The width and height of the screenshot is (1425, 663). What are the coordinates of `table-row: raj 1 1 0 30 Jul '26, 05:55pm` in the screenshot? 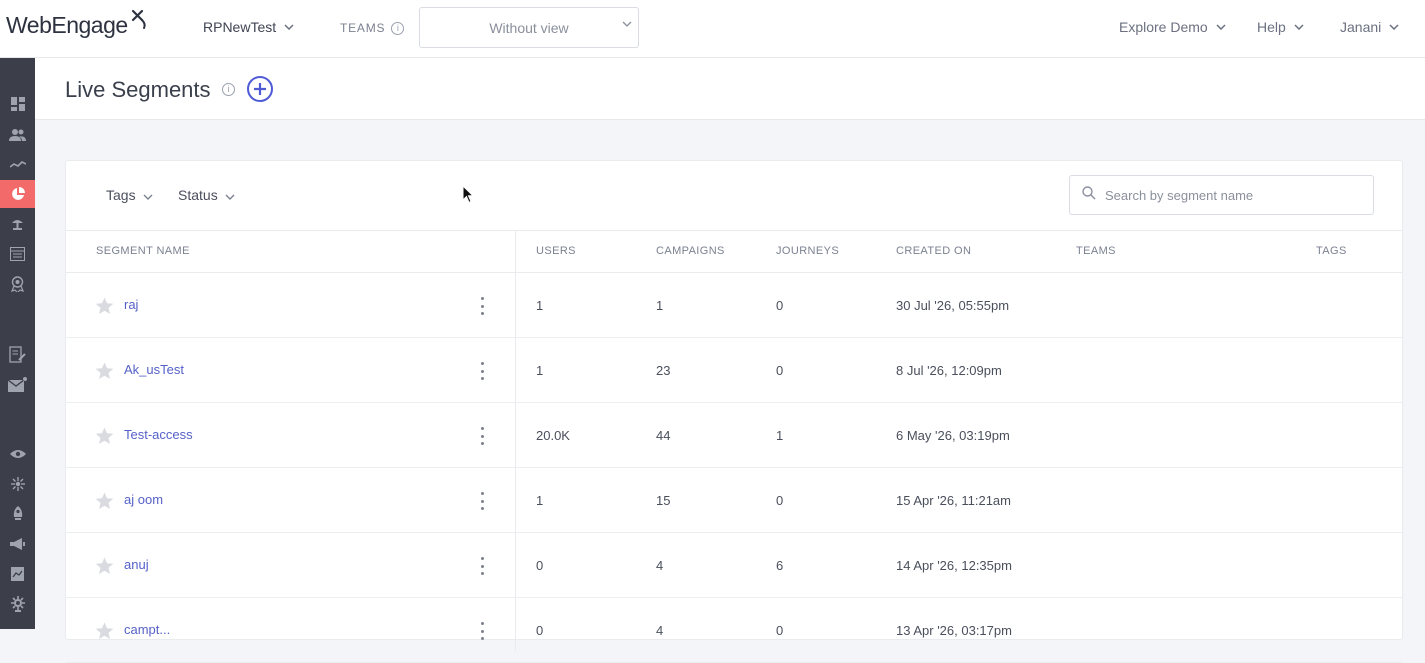 It's located at (734, 305).